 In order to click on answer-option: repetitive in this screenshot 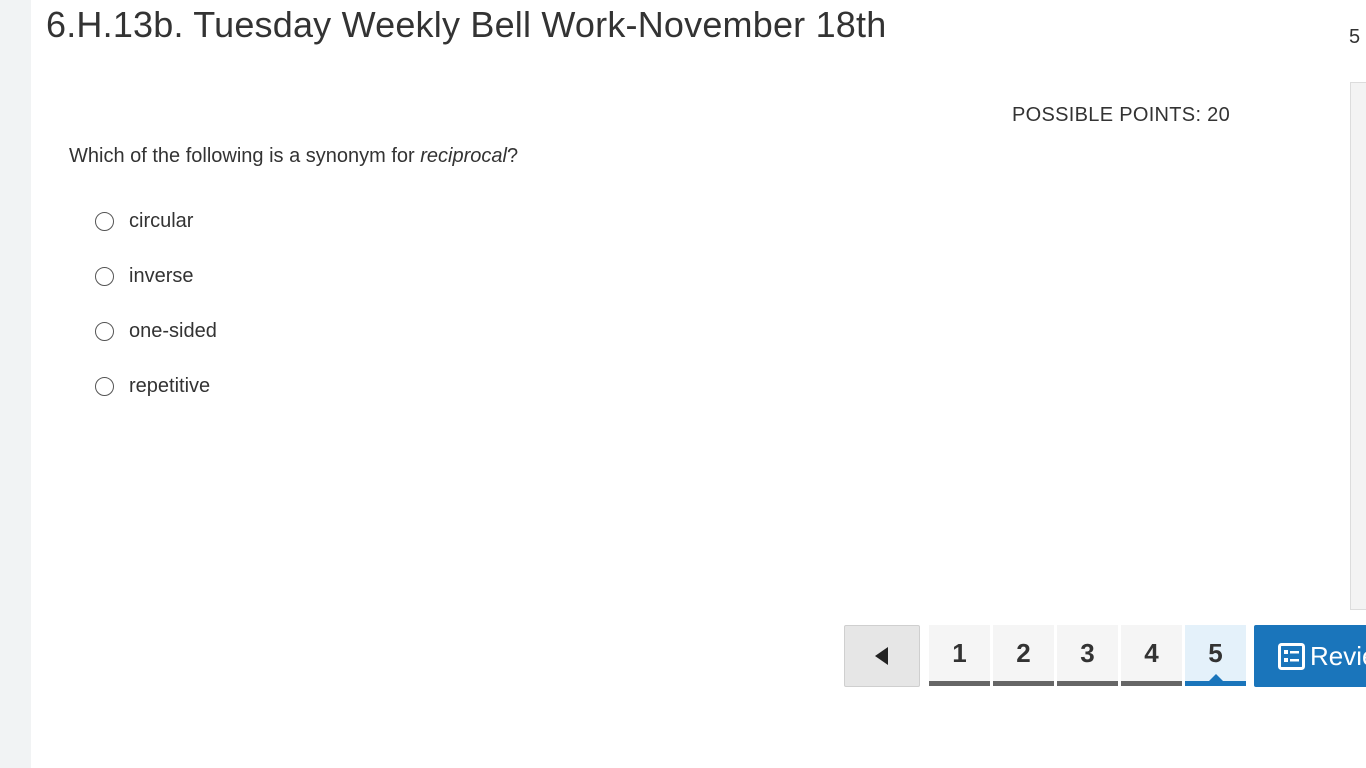, I will do `click(156, 386)`.